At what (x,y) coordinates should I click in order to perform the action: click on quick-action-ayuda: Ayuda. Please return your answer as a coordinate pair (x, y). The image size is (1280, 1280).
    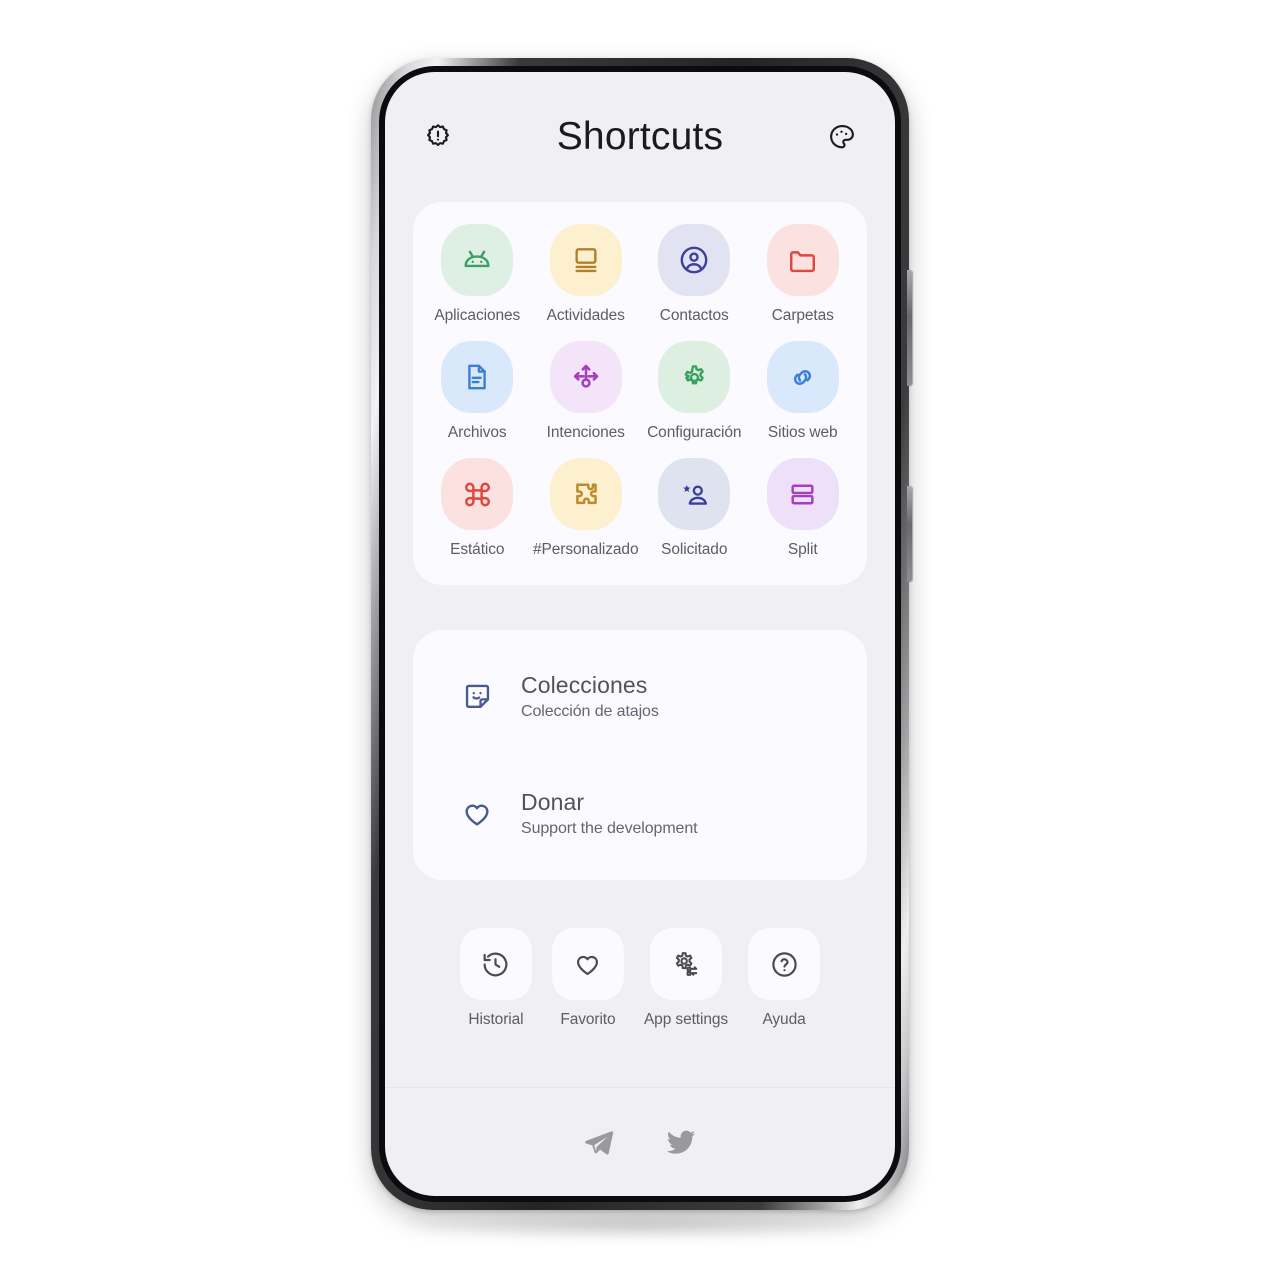
    Looking at the image, I should click on (784, 978).